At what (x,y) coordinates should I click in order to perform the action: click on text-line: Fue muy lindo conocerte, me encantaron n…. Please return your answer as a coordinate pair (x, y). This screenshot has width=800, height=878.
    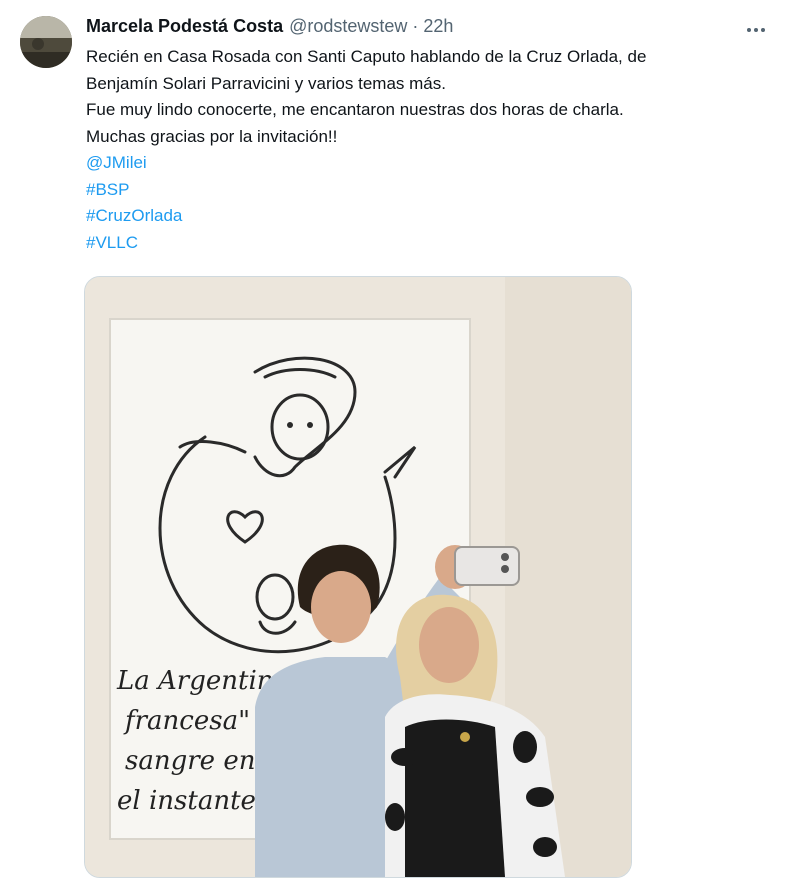
    Looking at the image, I should click on (355, 109).